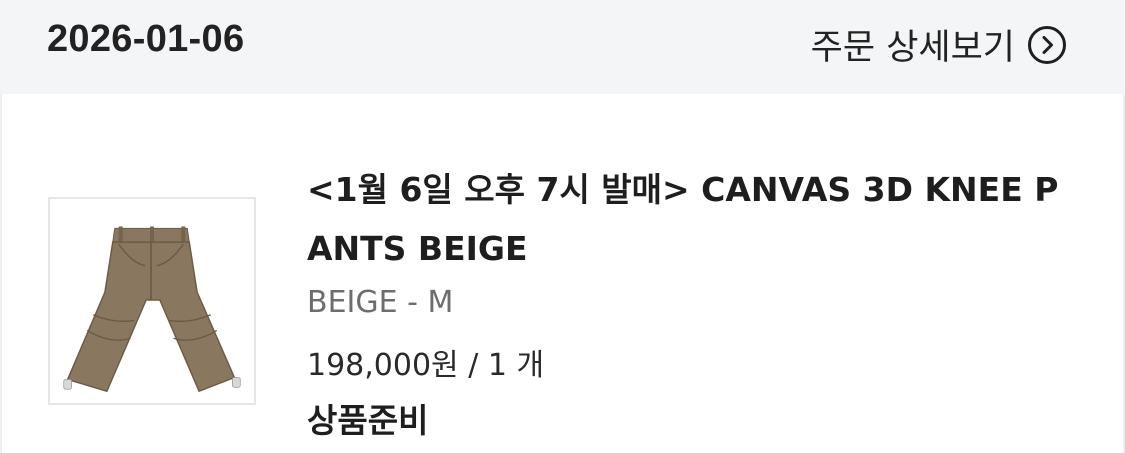  I want to click on order-status: 상품준비, so click(368, 420).